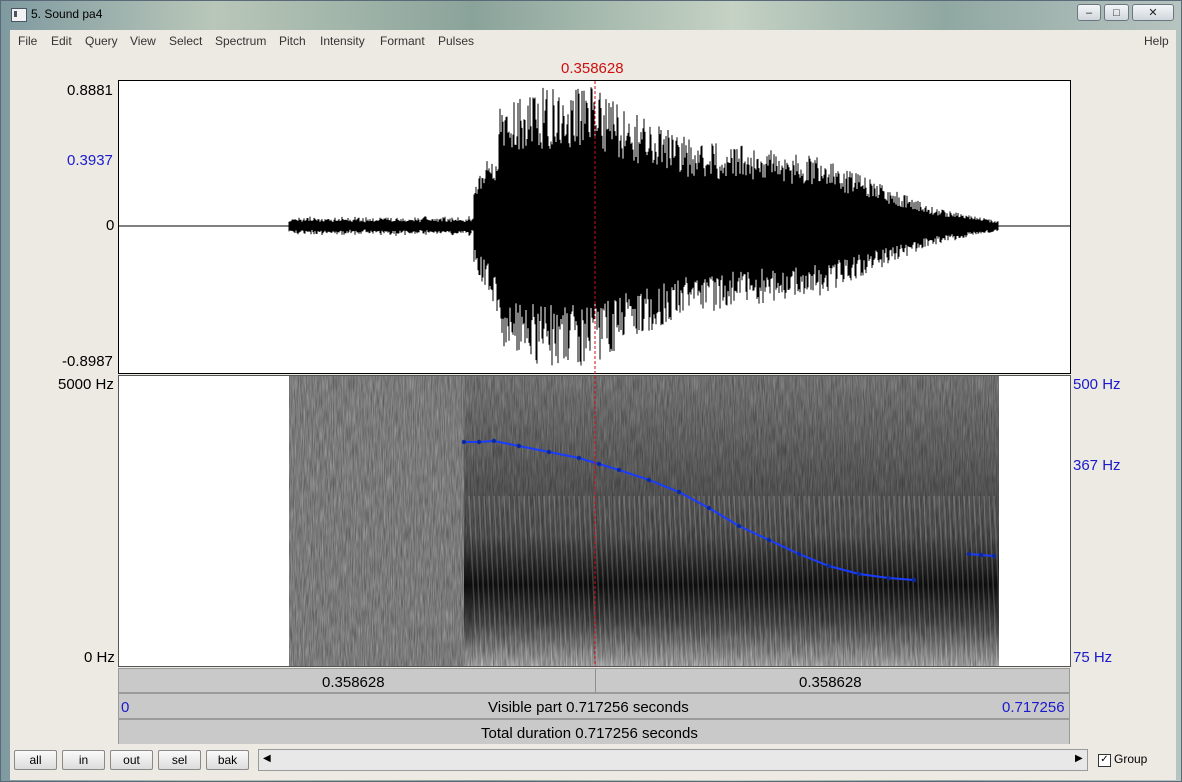  Describe the element at coordinates (143, 41) in the screenshot. I see `menu-view: View` at that location.